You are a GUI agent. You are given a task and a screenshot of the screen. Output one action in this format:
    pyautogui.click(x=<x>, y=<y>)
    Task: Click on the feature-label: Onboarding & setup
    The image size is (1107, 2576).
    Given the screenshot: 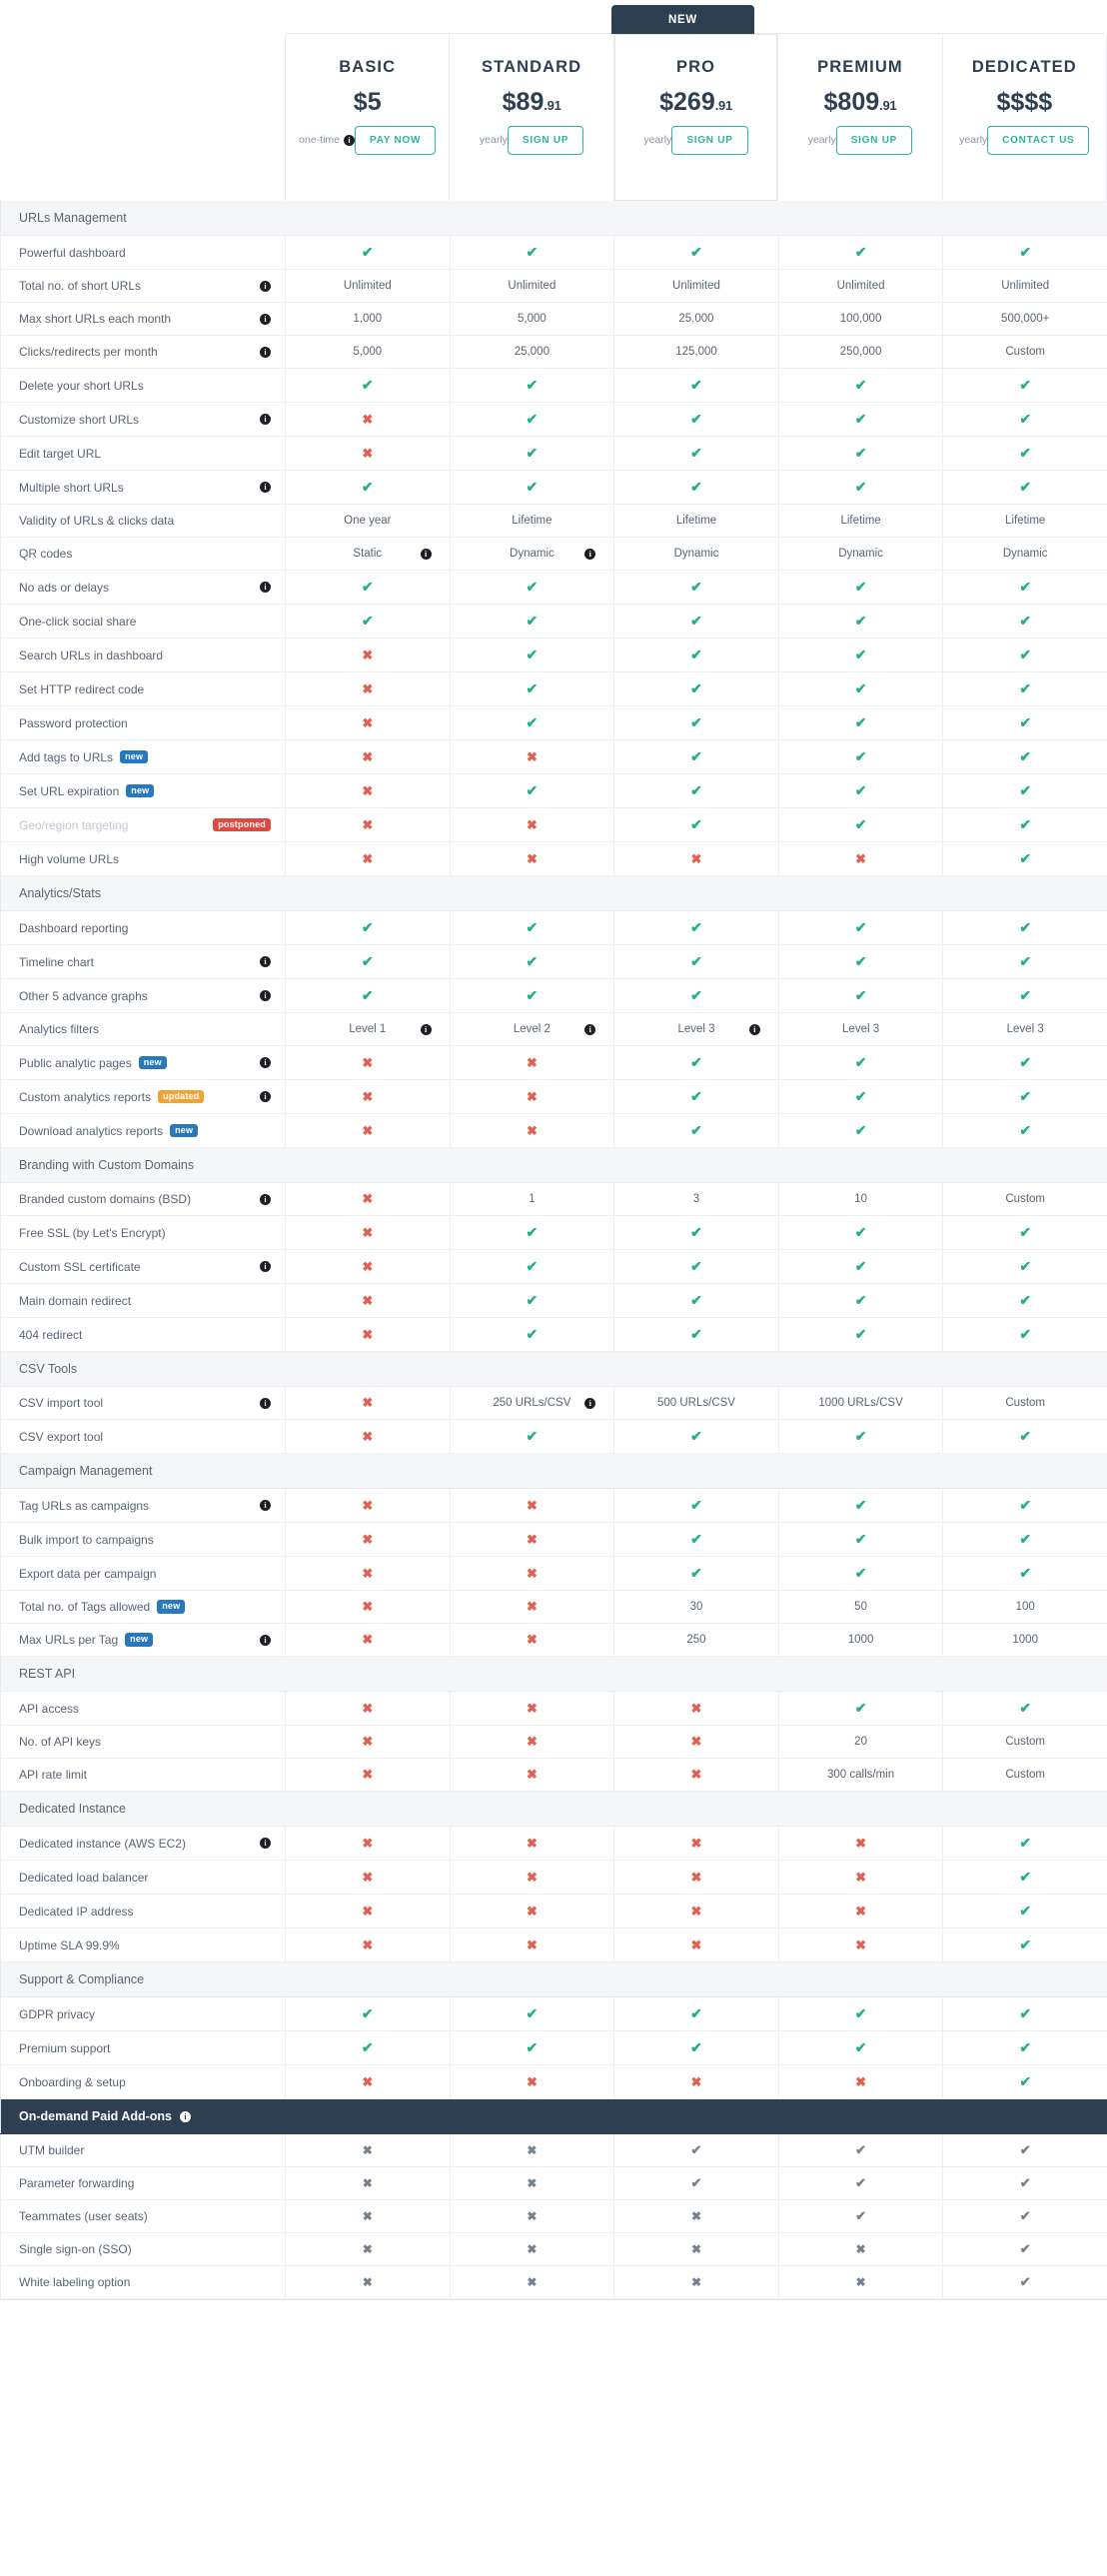 What is the action you would take?
    pyautogui.click(x=72, y=2081)
    